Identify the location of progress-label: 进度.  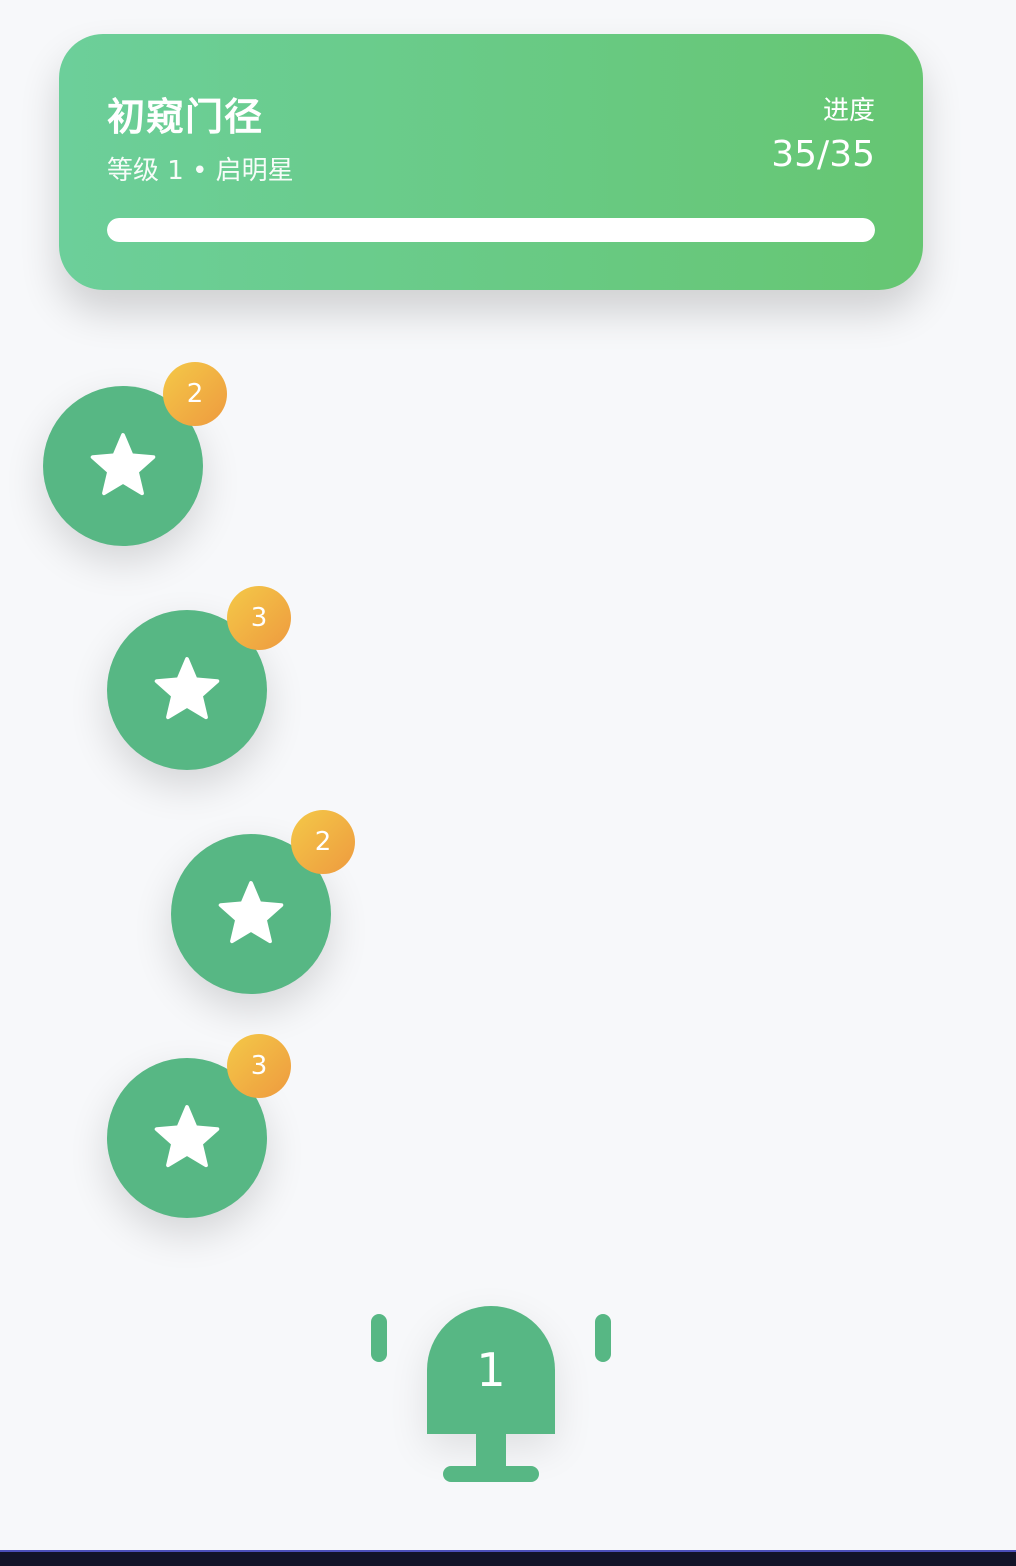
(848, 111).